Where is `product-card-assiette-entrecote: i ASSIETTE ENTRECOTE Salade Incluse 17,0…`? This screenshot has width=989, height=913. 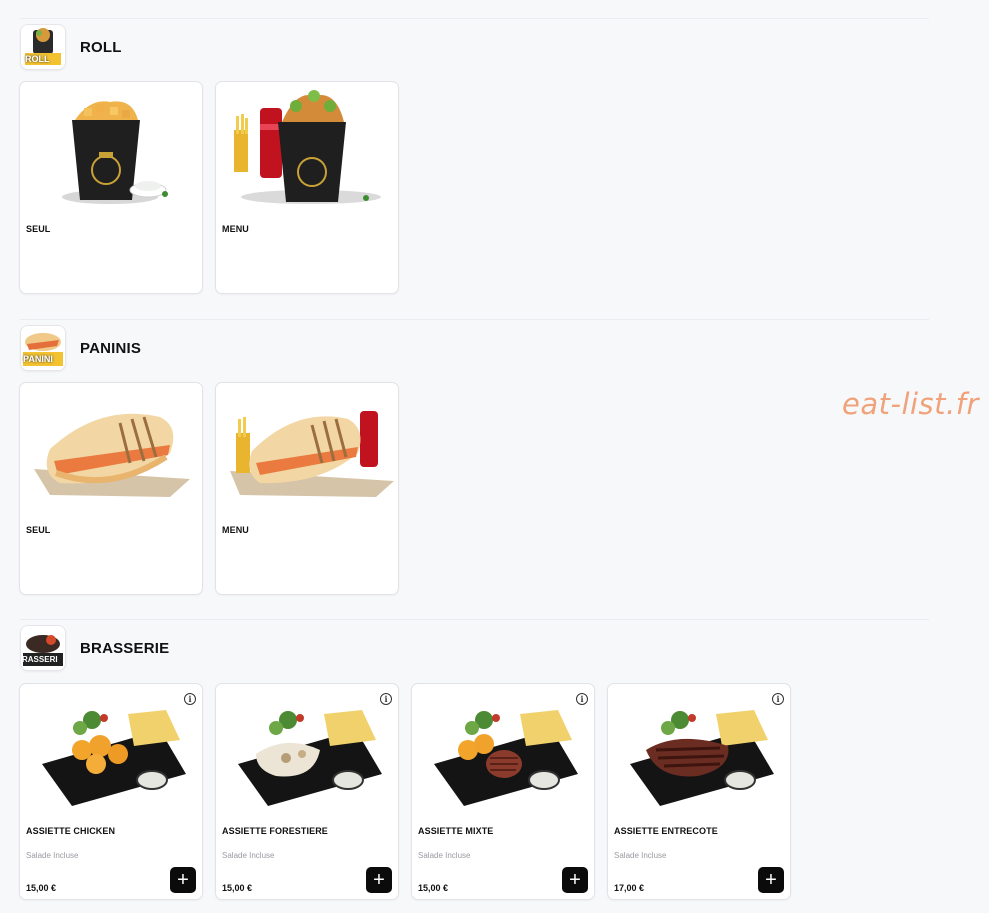
product-card-assiette-entrecote: i ASSIETTE ENTRECOTE Salade Incluse 17,0… is located at coordinates (699, 791).